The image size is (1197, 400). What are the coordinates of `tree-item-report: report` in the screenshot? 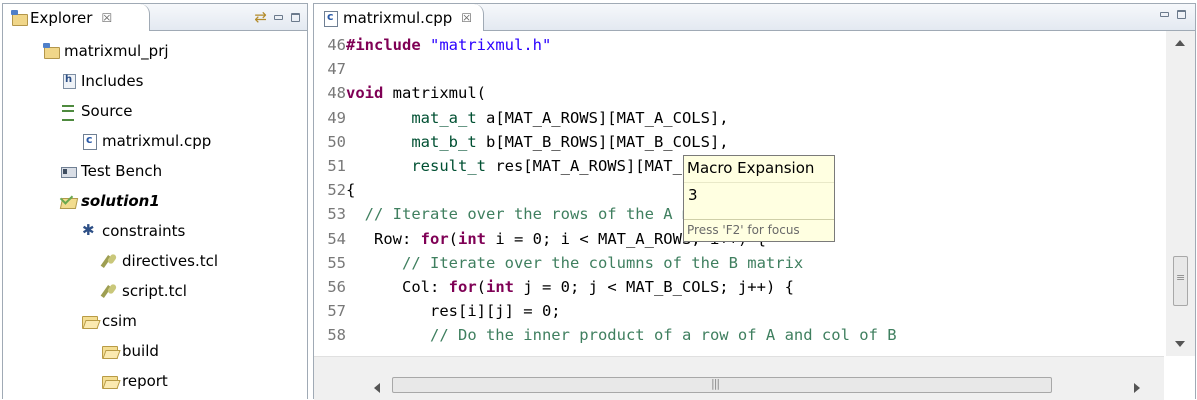 It's located at (134, 381).